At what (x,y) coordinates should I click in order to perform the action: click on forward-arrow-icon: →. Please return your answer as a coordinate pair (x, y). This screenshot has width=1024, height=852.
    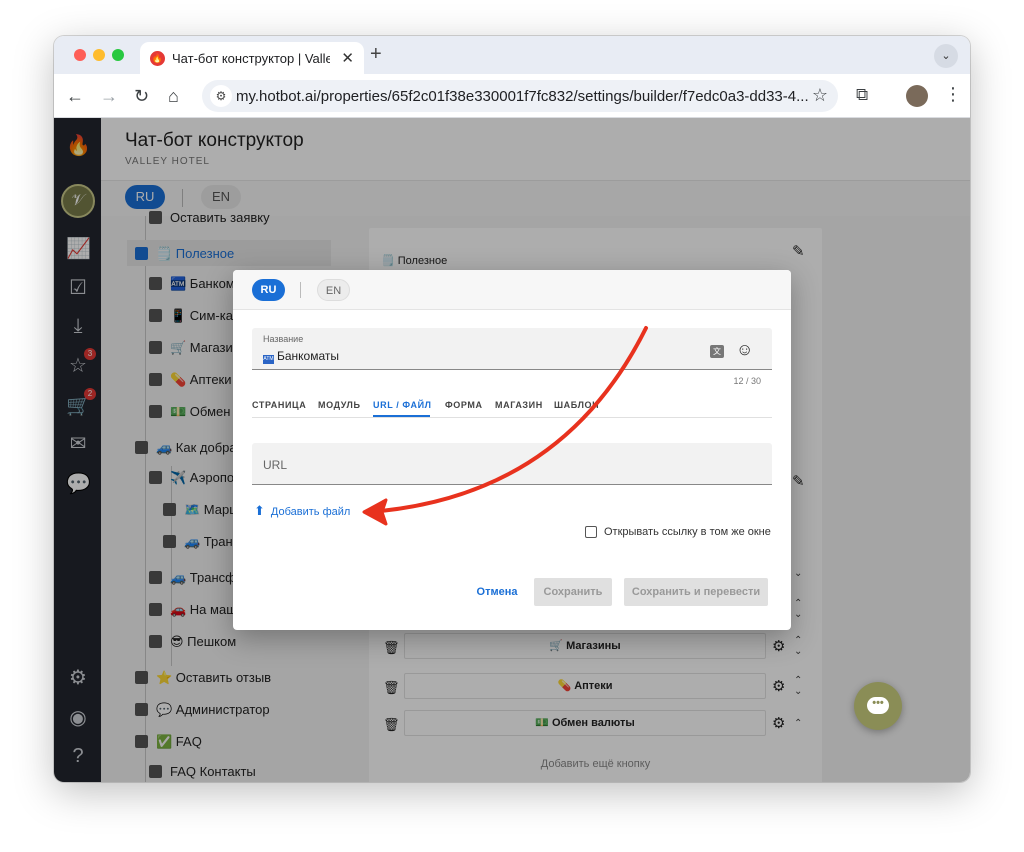
    Looking at the image, I should click on (109, 96).